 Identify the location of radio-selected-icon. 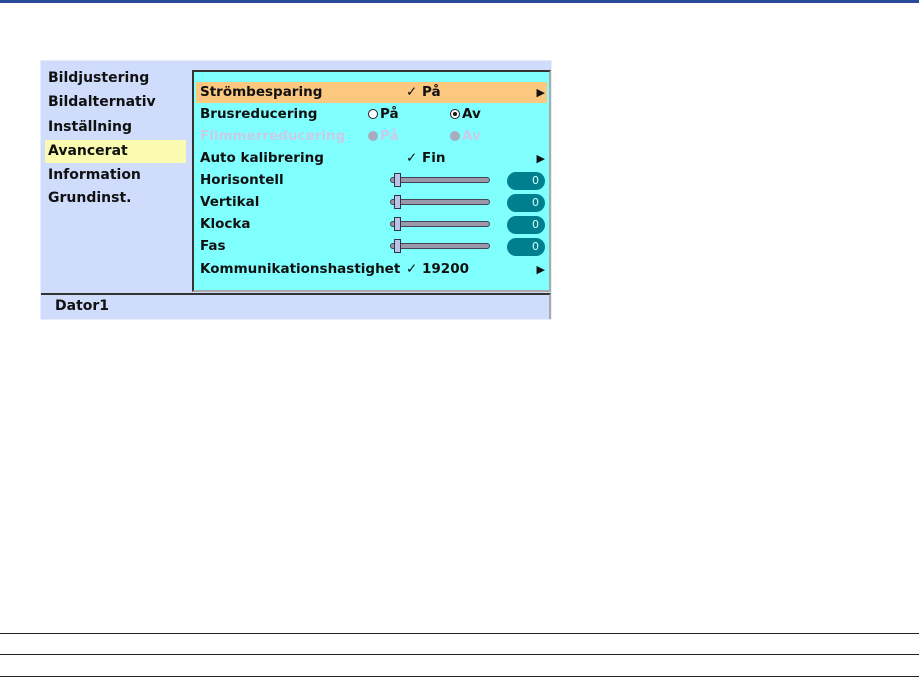
(455, 114).